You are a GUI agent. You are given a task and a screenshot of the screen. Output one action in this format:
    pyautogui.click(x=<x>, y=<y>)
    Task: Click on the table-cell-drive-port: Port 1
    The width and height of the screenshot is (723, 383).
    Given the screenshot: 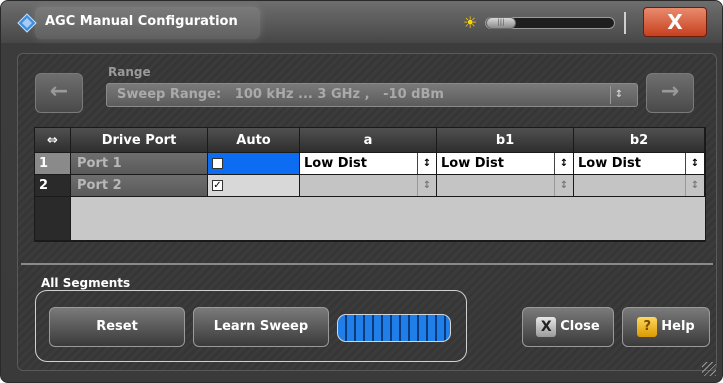 What is the action you would take?
    pyautogui.click(x=139, y=164)
    